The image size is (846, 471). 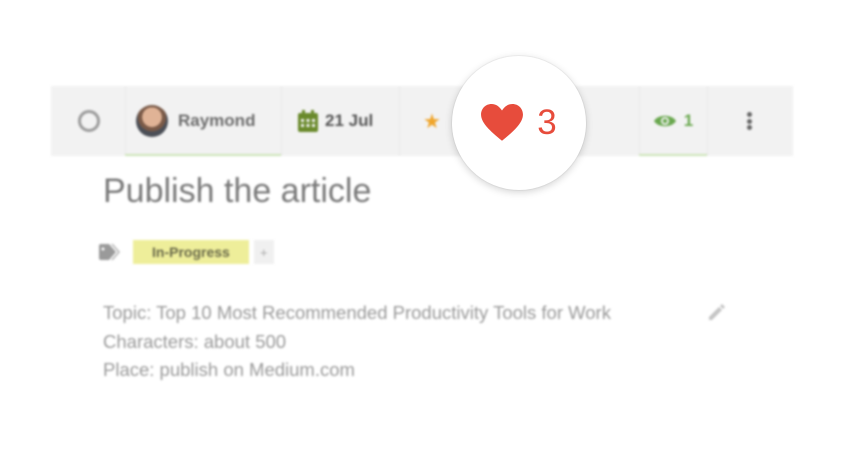 I want to click on tag-in-progress: In-Progress, so click(x=191, y=252).